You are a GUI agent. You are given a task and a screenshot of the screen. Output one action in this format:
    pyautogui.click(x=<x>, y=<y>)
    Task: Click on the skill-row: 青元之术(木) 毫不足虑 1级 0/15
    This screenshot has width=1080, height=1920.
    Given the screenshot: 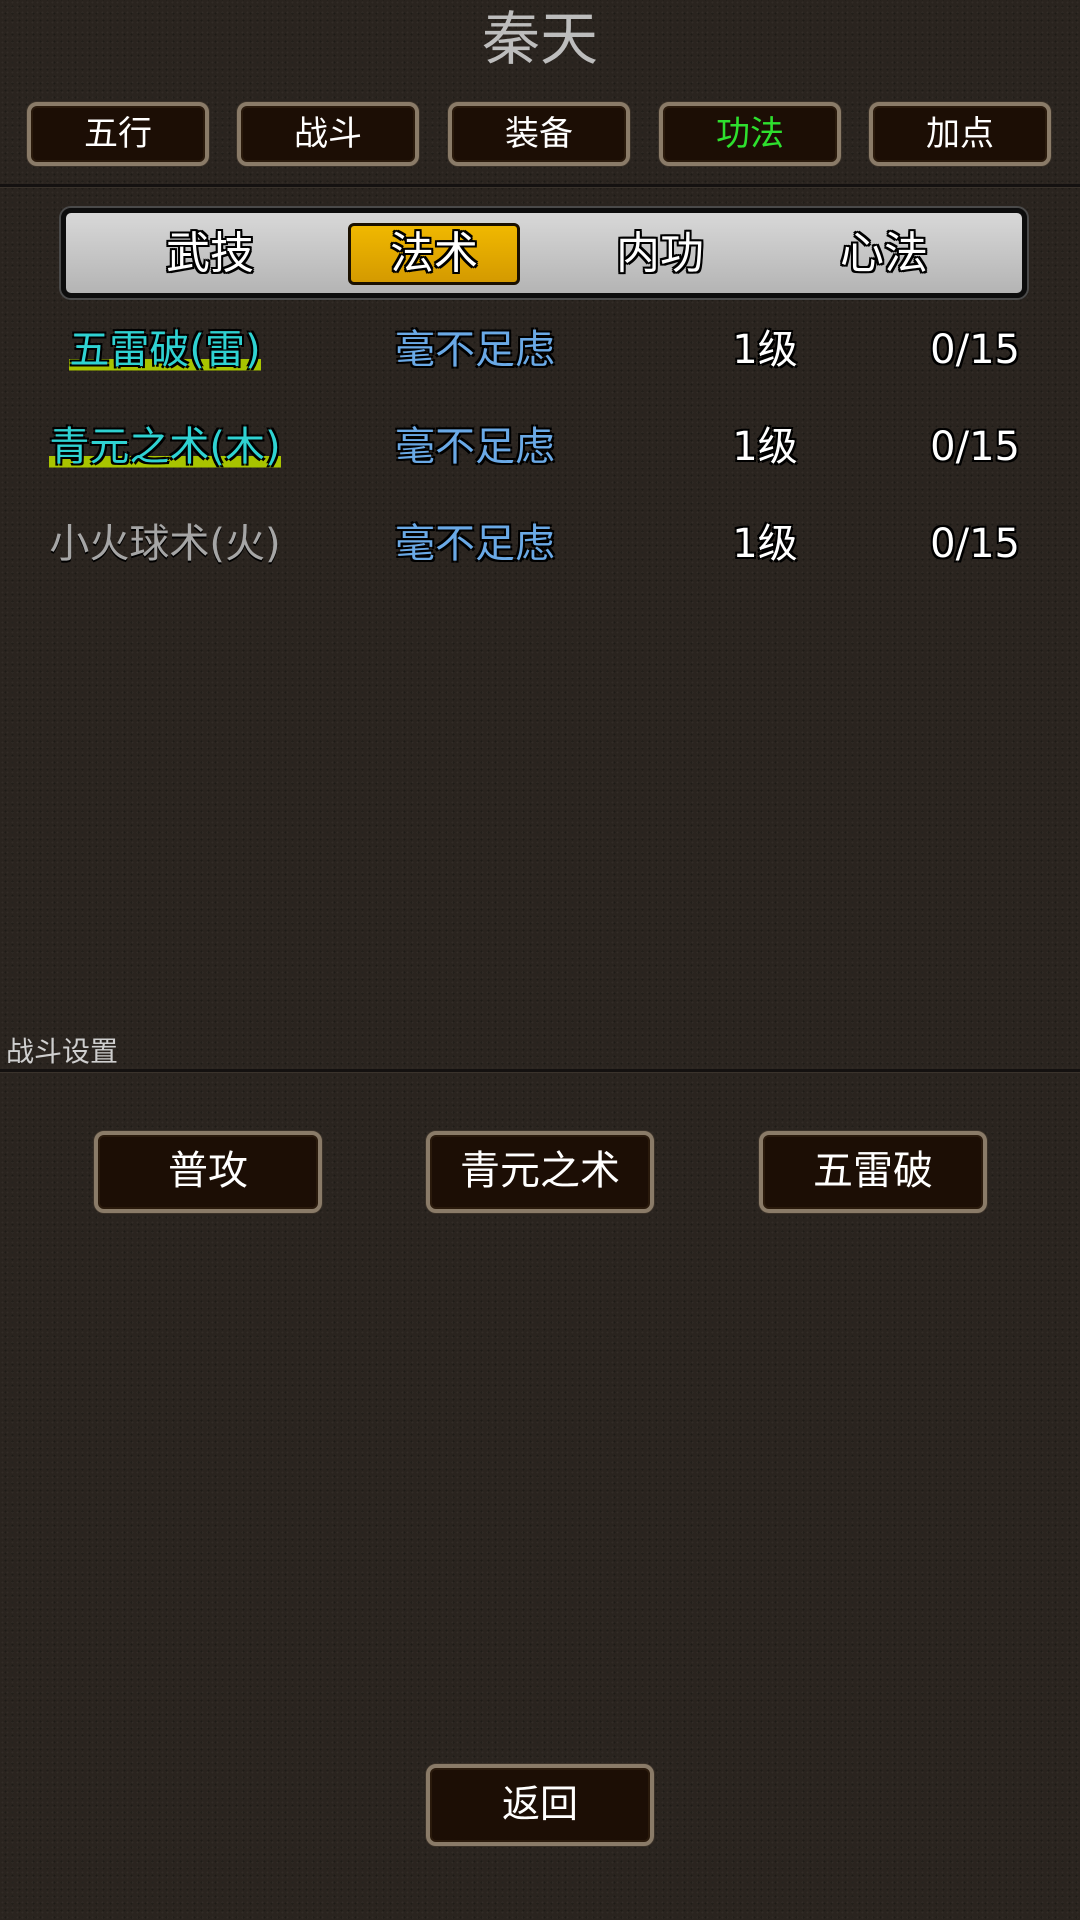 What is the action you would take?
    pyautogui.click(x=540, y=447)
    